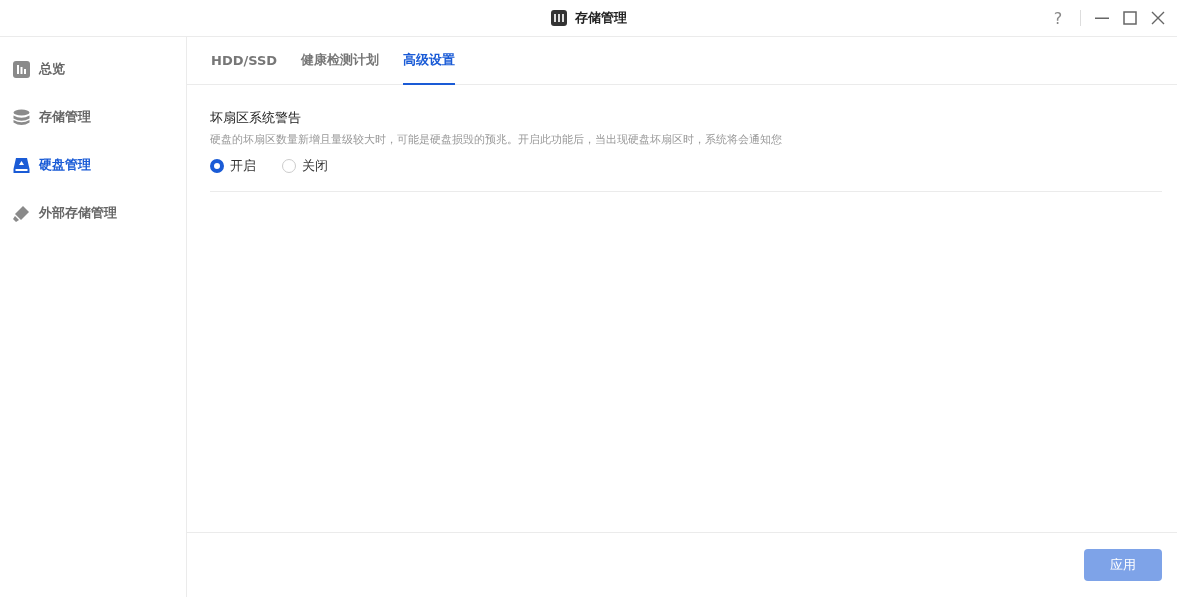 Image resolution: width=1177 pixels, height=597 pixels. Describe the element at coordinates (65, 117) in the screenshot. I see `sidebar-label: 存储管理` at that location.